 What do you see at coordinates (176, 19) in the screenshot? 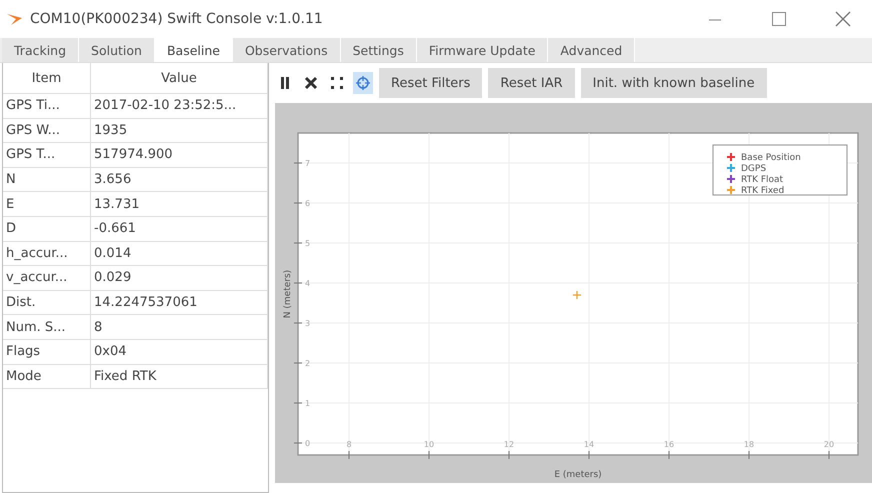
I see `window-title: COM10(PK000234) Swift Console v:1.0.11` at bounding box center [176, 19].